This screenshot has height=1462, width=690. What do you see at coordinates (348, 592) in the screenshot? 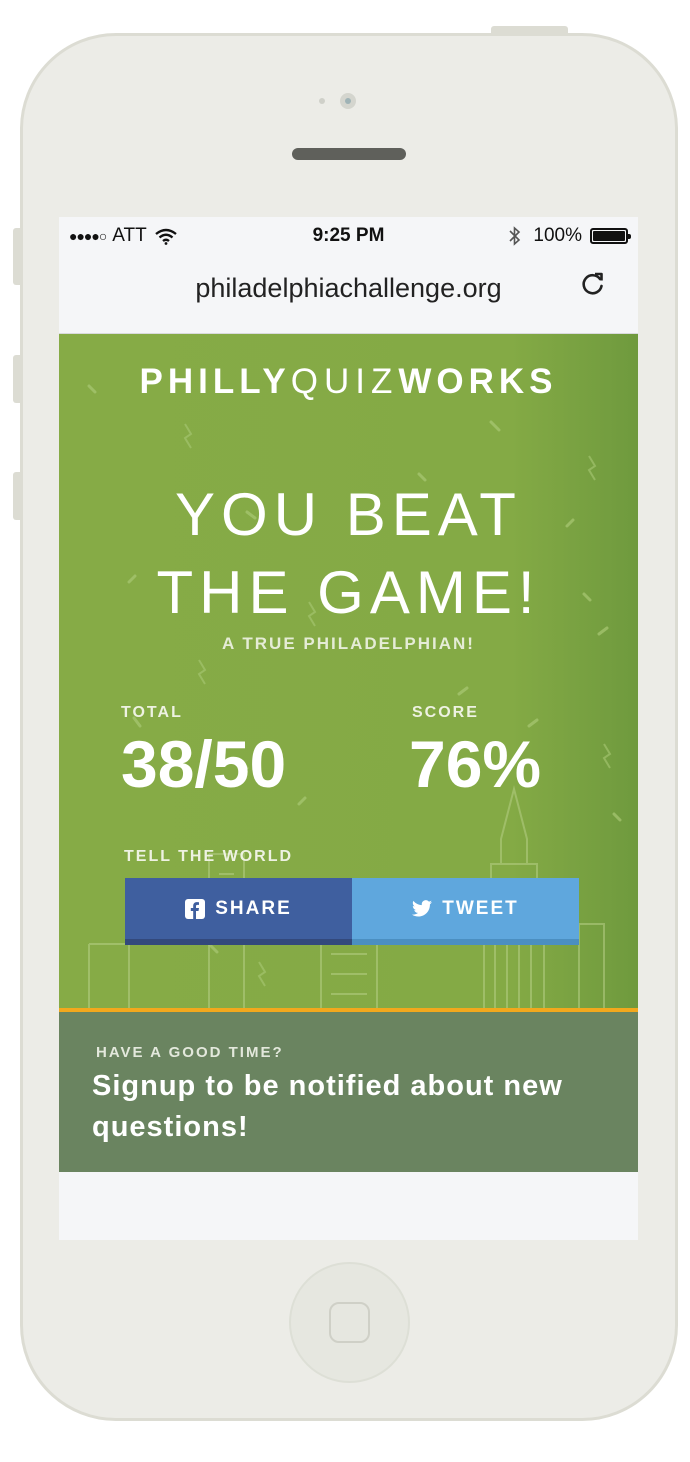
I see `headline-line-2: THE GAME!` at bounding box center [348, 592].